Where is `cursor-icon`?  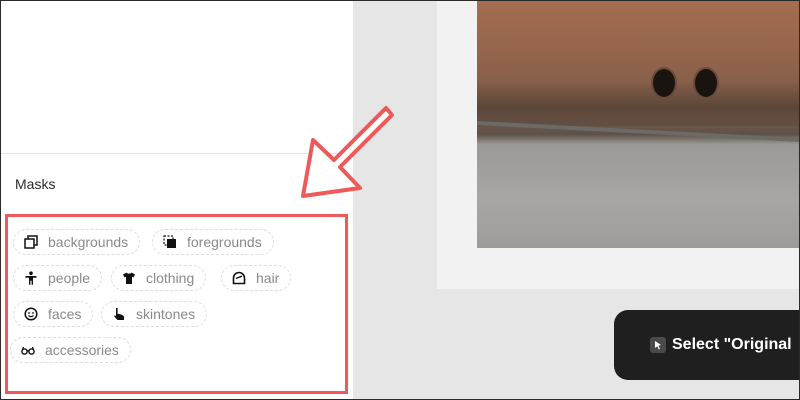 cursor-icon is located at coordinates (658, 345).